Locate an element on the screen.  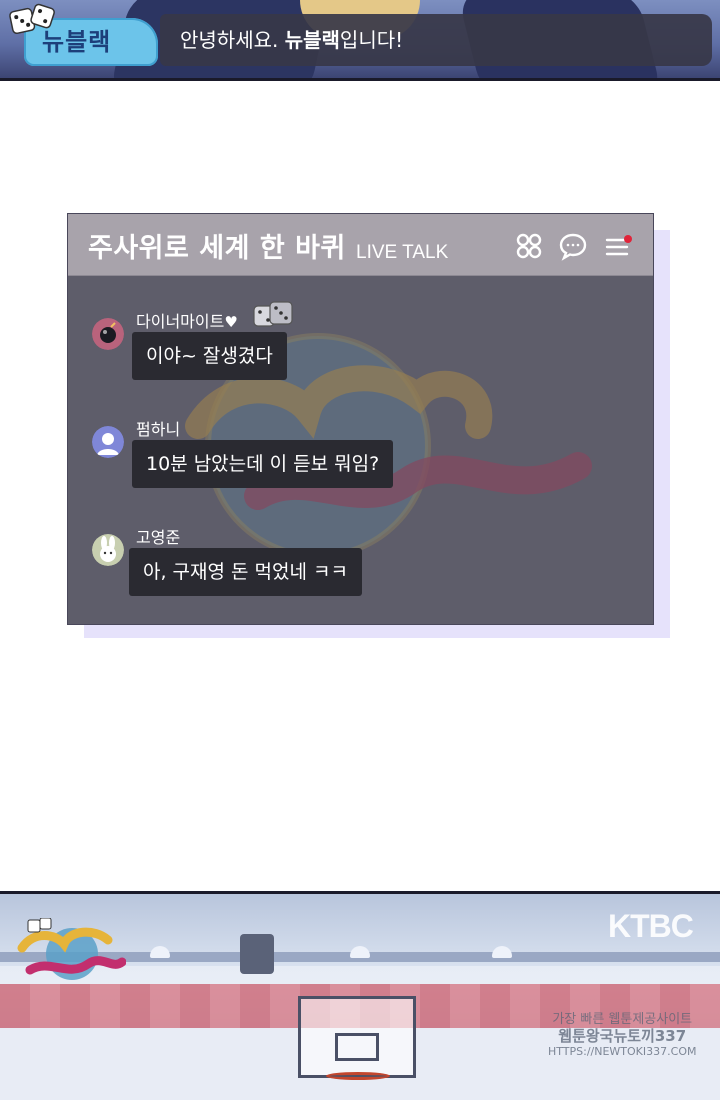
stamp-url: HTTPS://NEWTOKI337.COM is located at coordinates (622, 1051).